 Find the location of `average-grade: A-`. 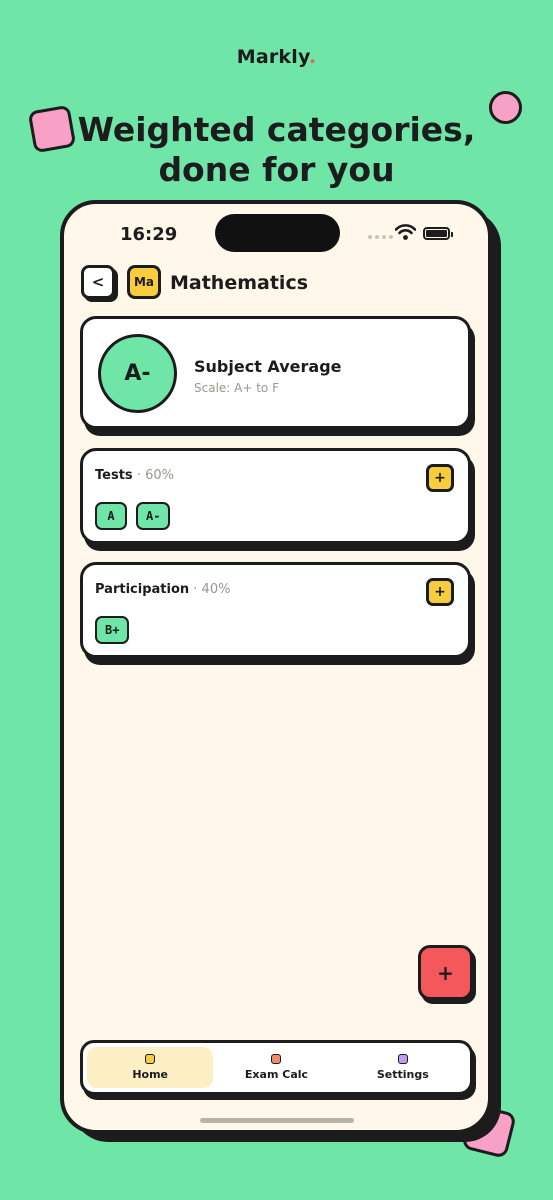

average-grade: A- is located at coordinates (137, 373).